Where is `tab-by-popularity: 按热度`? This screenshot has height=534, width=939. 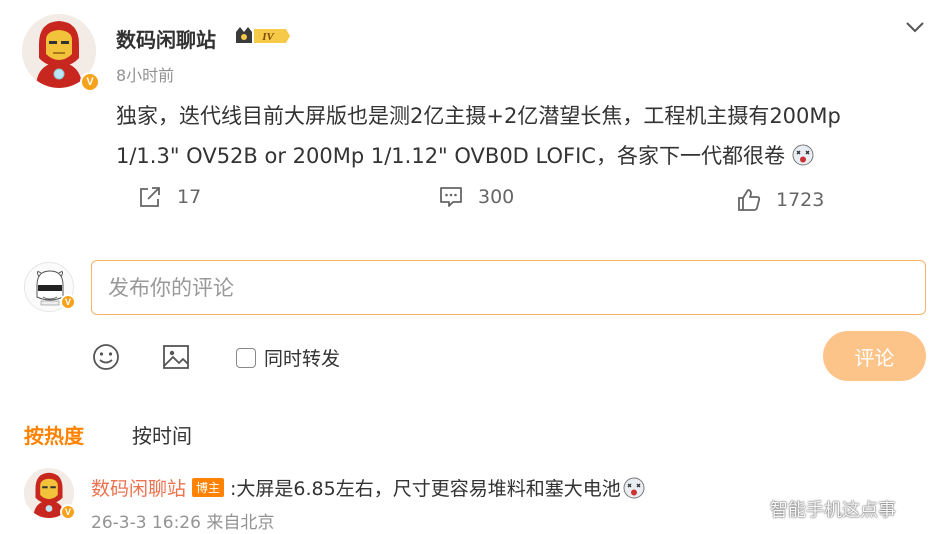
tab-by-popularity: 按热度 is located at coordinates (54, 434).